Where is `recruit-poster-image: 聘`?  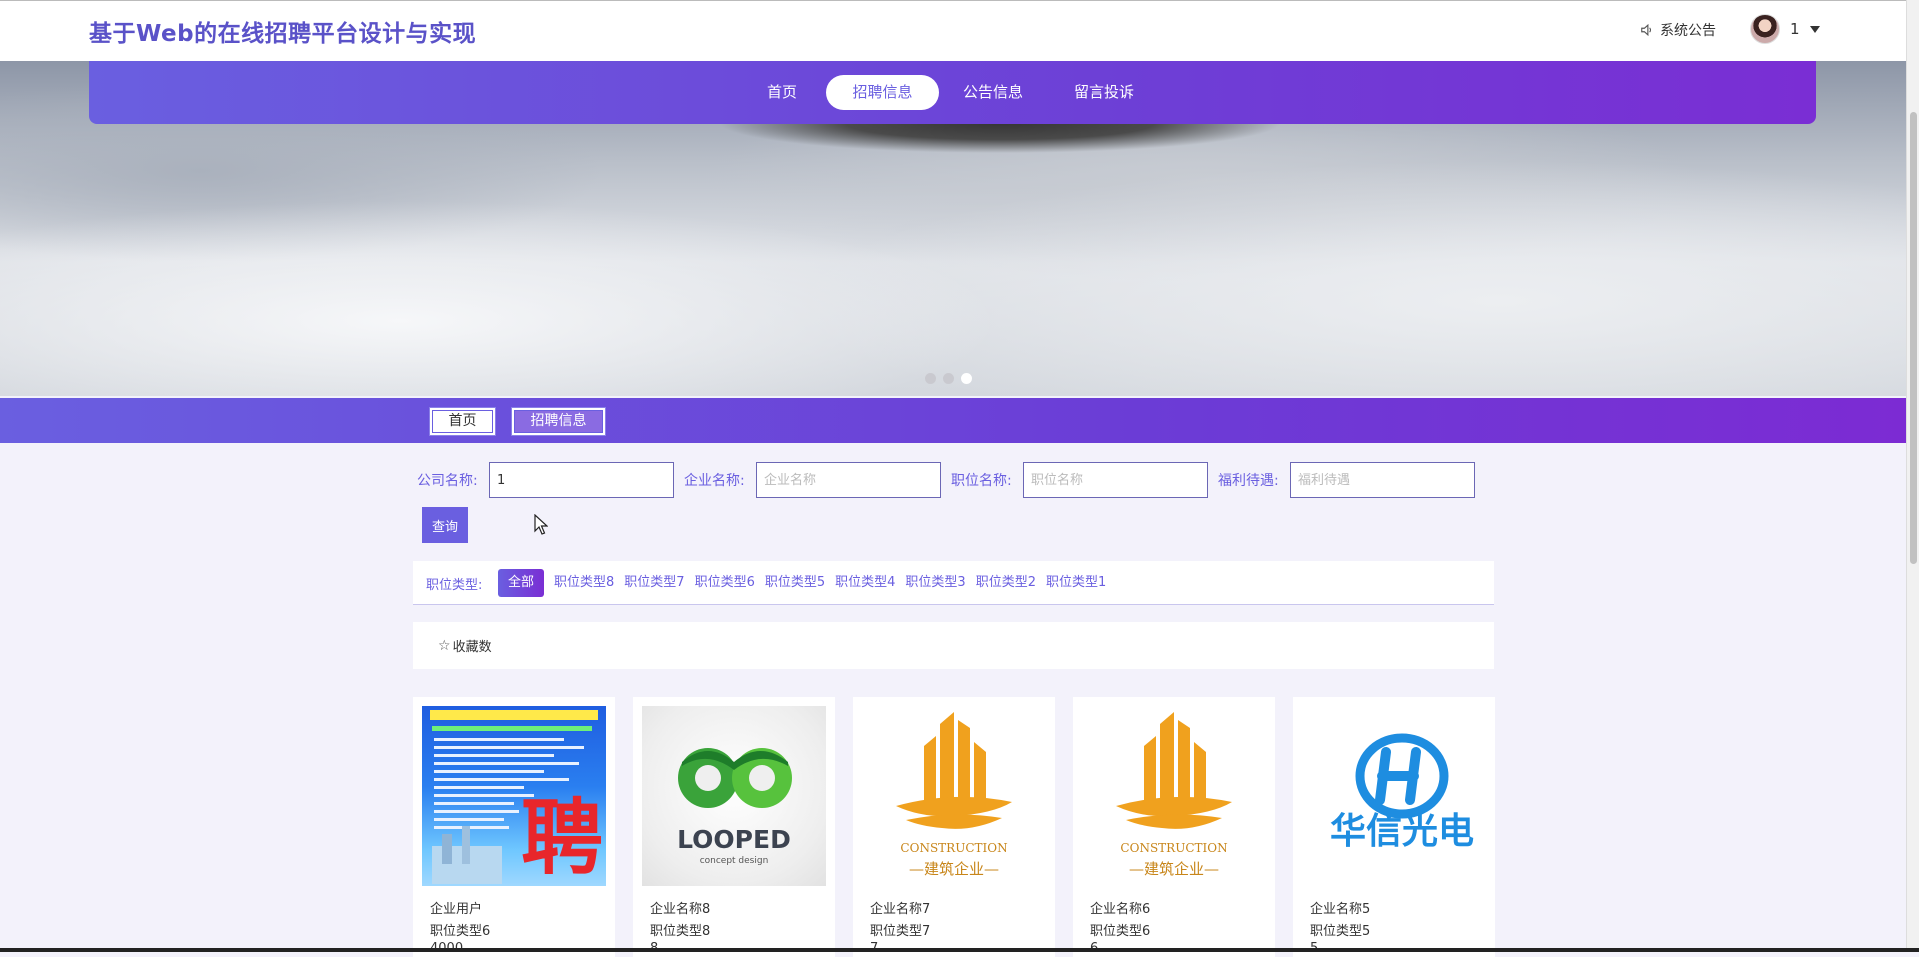
recruit-poster-image: 聘 is located at coordinates (514, 796).